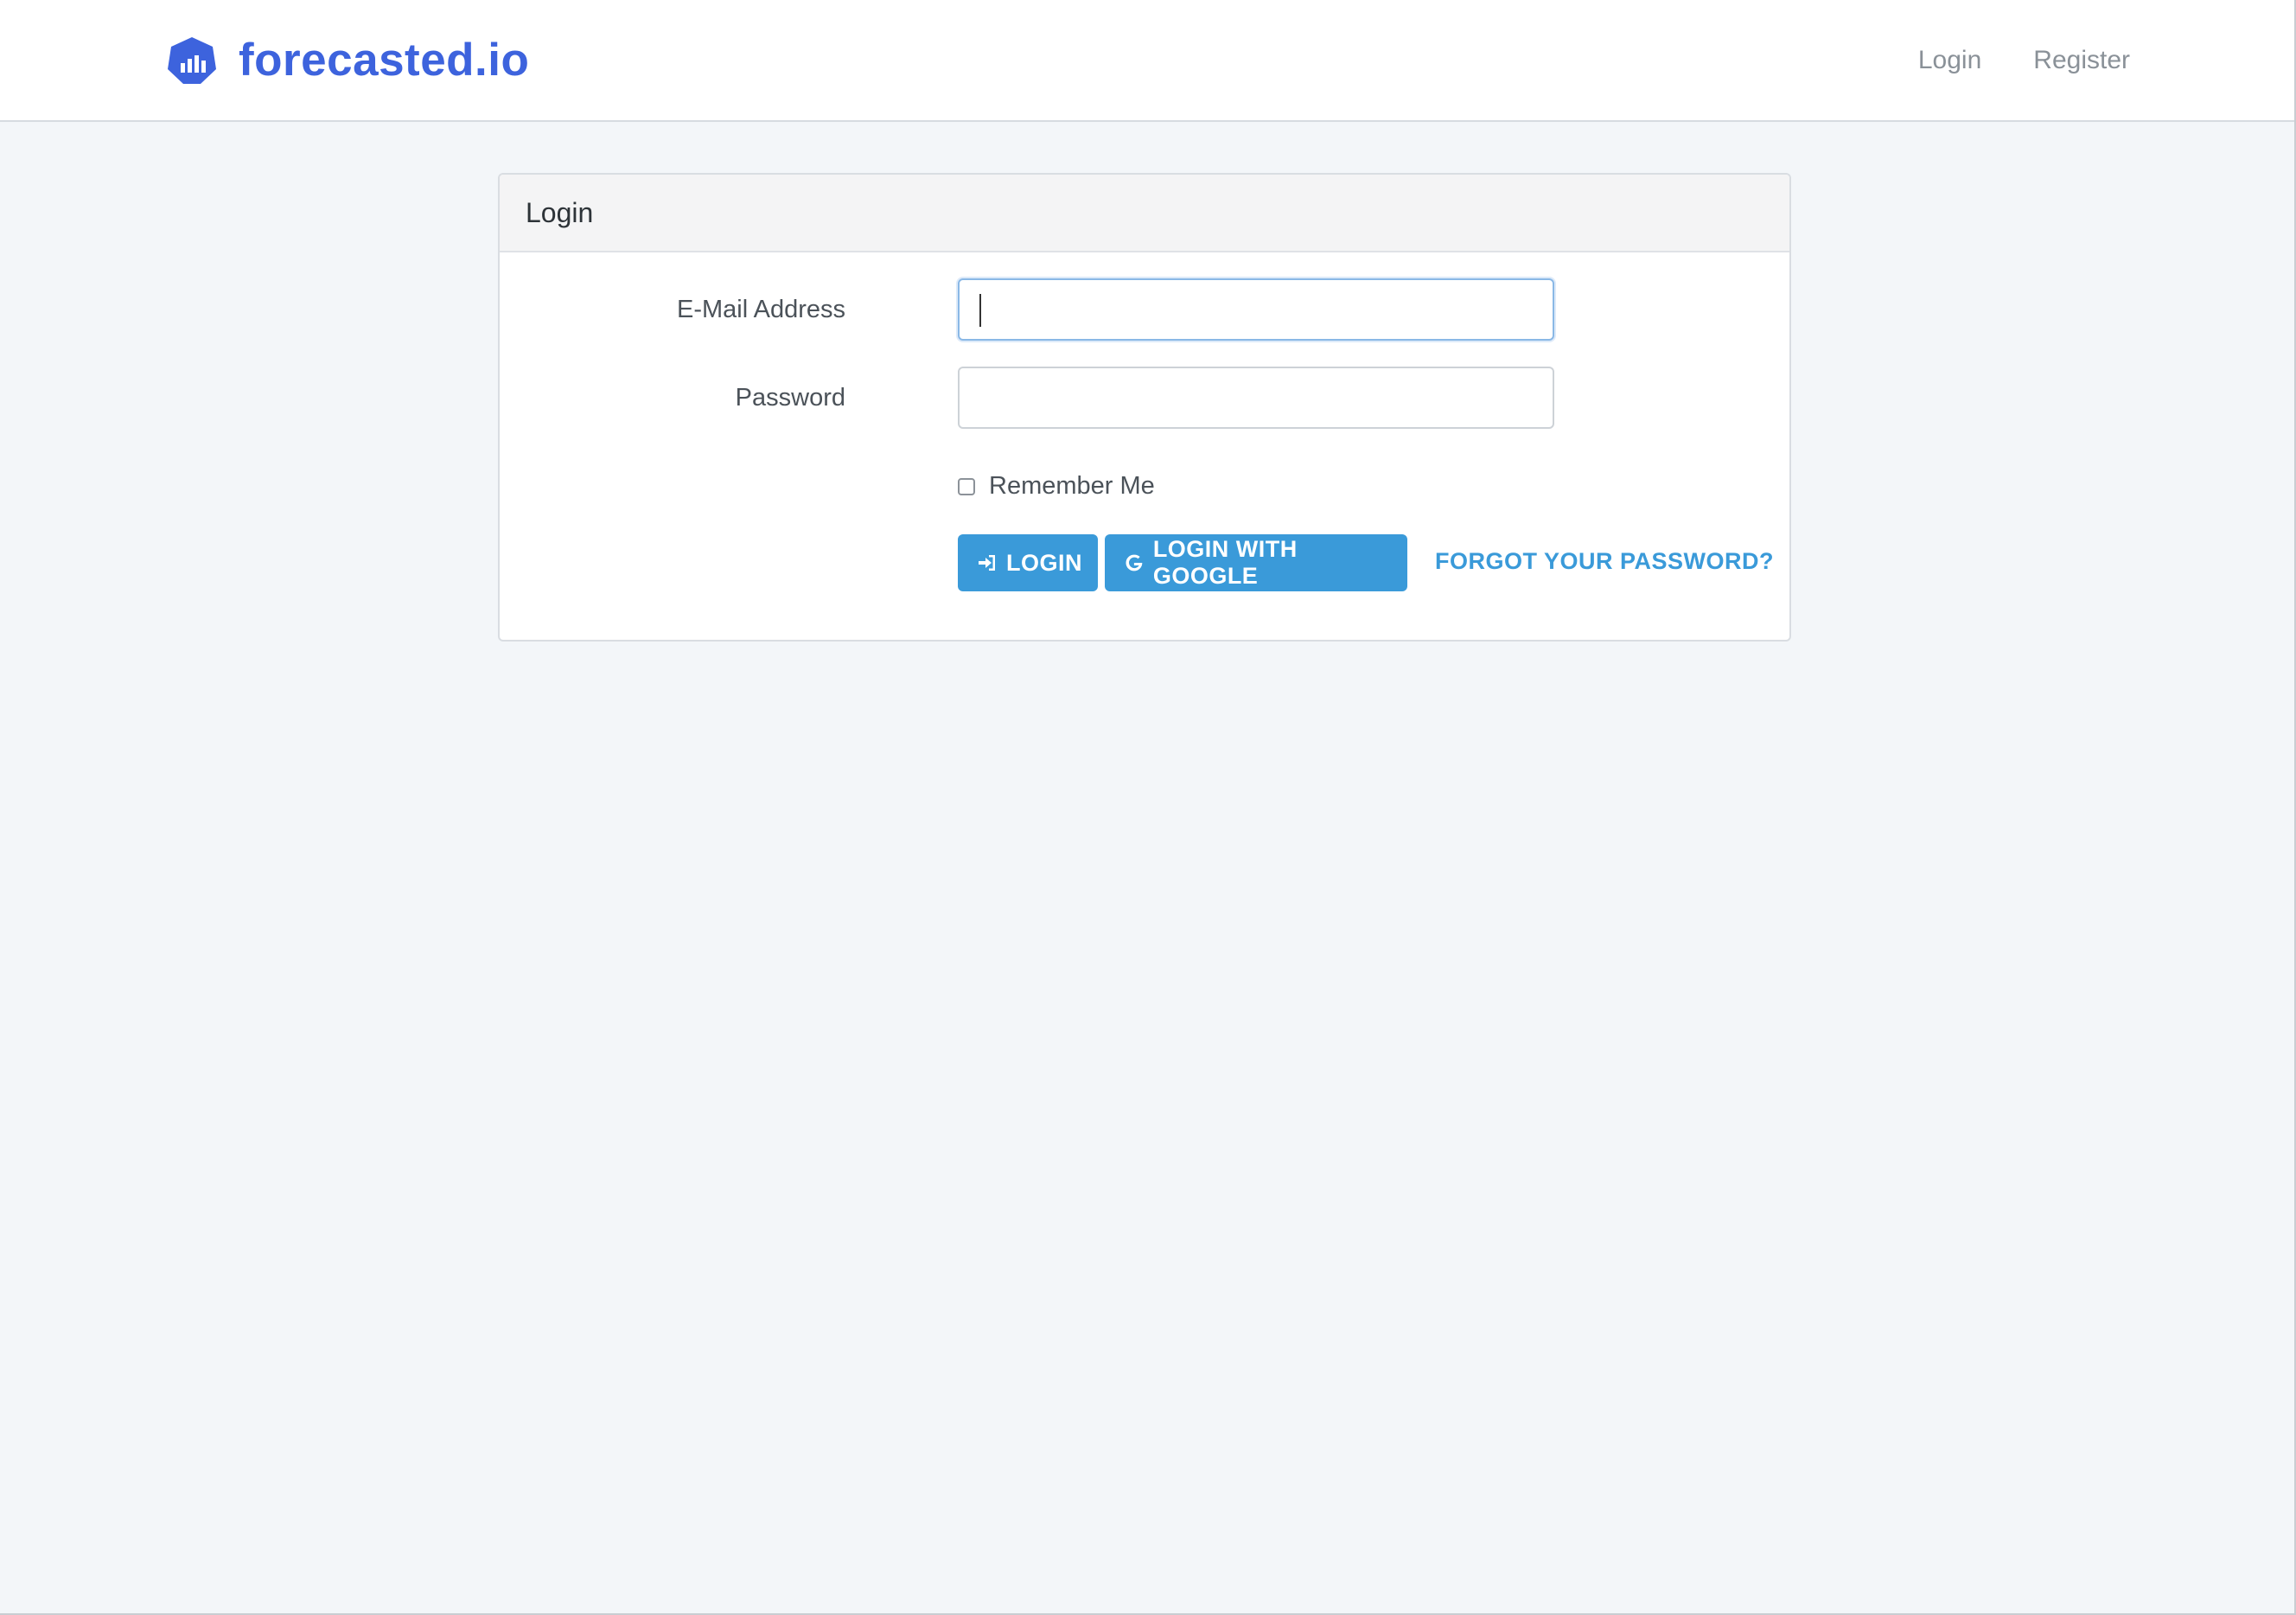 This screenshot has width=2296, height=1615. I want to click on login-button: LOGIN, so click(1028, 562).